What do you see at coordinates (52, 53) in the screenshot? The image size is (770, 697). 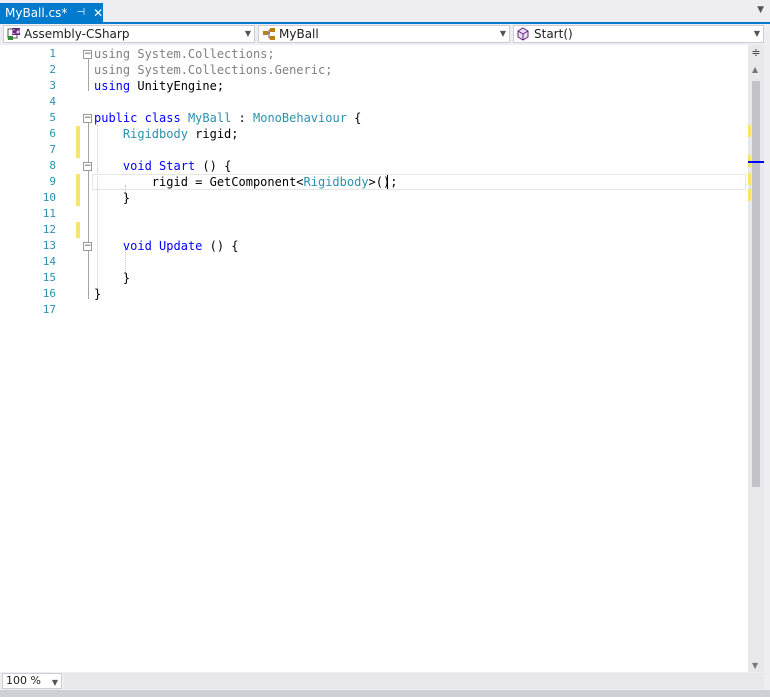 I see `line-number: 1` at bounding box center [52, 53].